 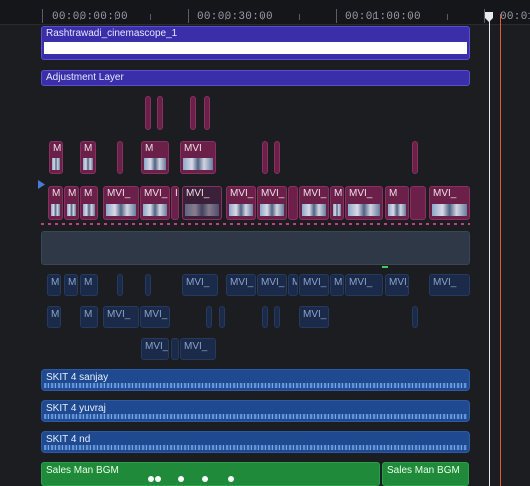 What do you see at coordinates (176, 193) in the screenshot?
I see `clip-label: I` at bounding box center [176, 193].